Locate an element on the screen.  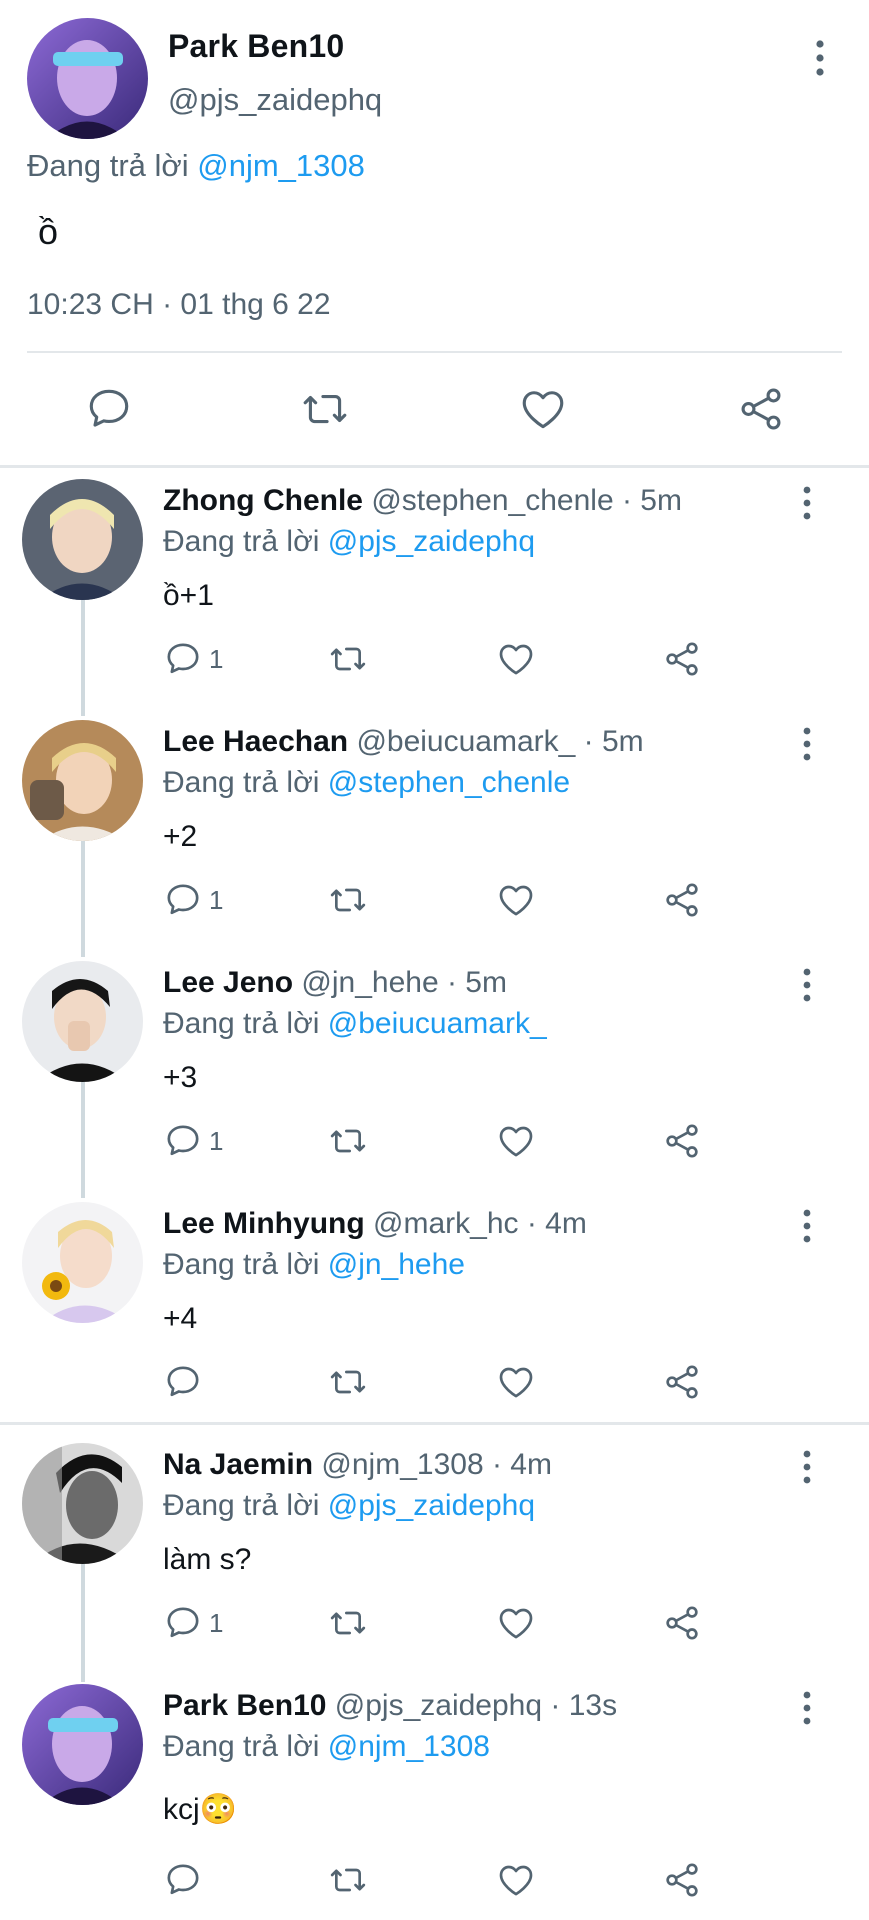
author-name: Na Jaemin is located at coordinates (238, 1464).